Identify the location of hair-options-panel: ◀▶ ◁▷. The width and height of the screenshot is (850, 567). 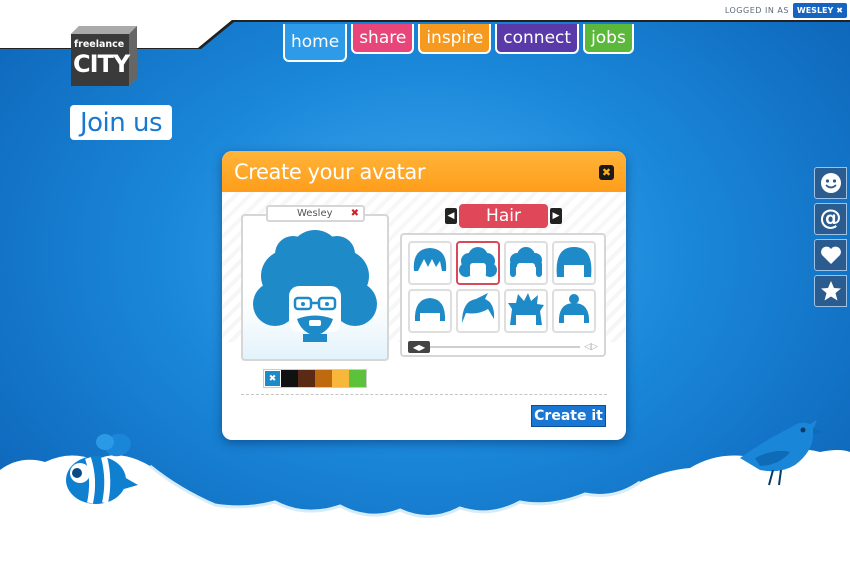
(503, 295).